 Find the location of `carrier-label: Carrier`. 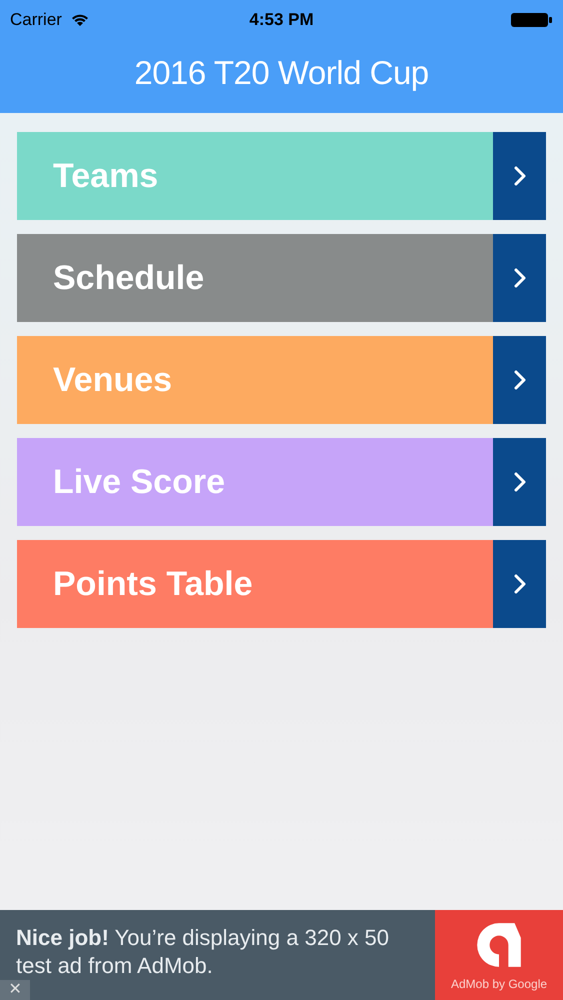

carrier-label: Carrier is located at coordinates (36, 20).